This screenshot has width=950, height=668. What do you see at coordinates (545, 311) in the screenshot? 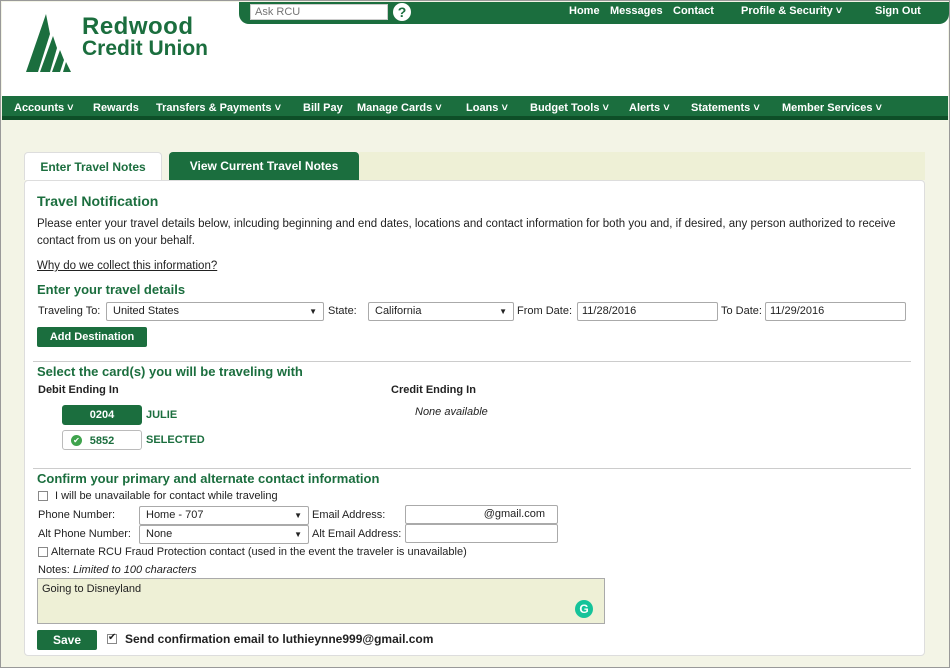
I see `from-date-label: From Date:` at bounding box center [545, 311].